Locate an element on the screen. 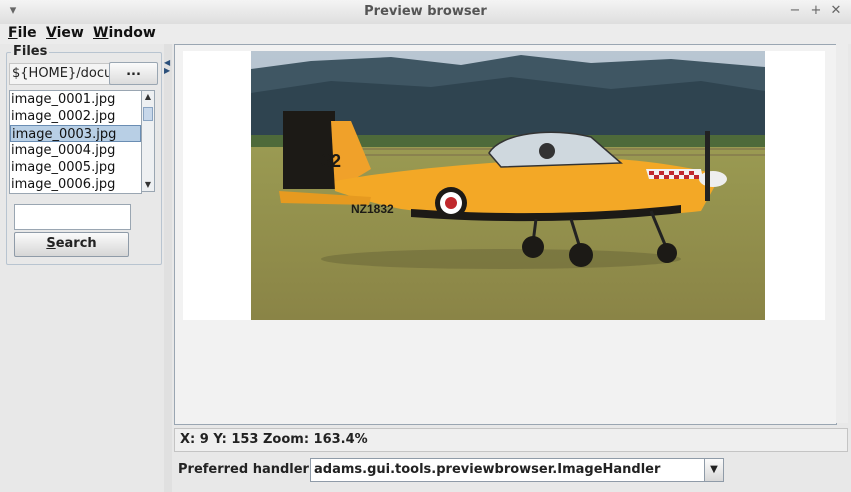 This screenshot has height=492, width=851. menu-window-mnemonic: W is located at coordinates (101, 33).